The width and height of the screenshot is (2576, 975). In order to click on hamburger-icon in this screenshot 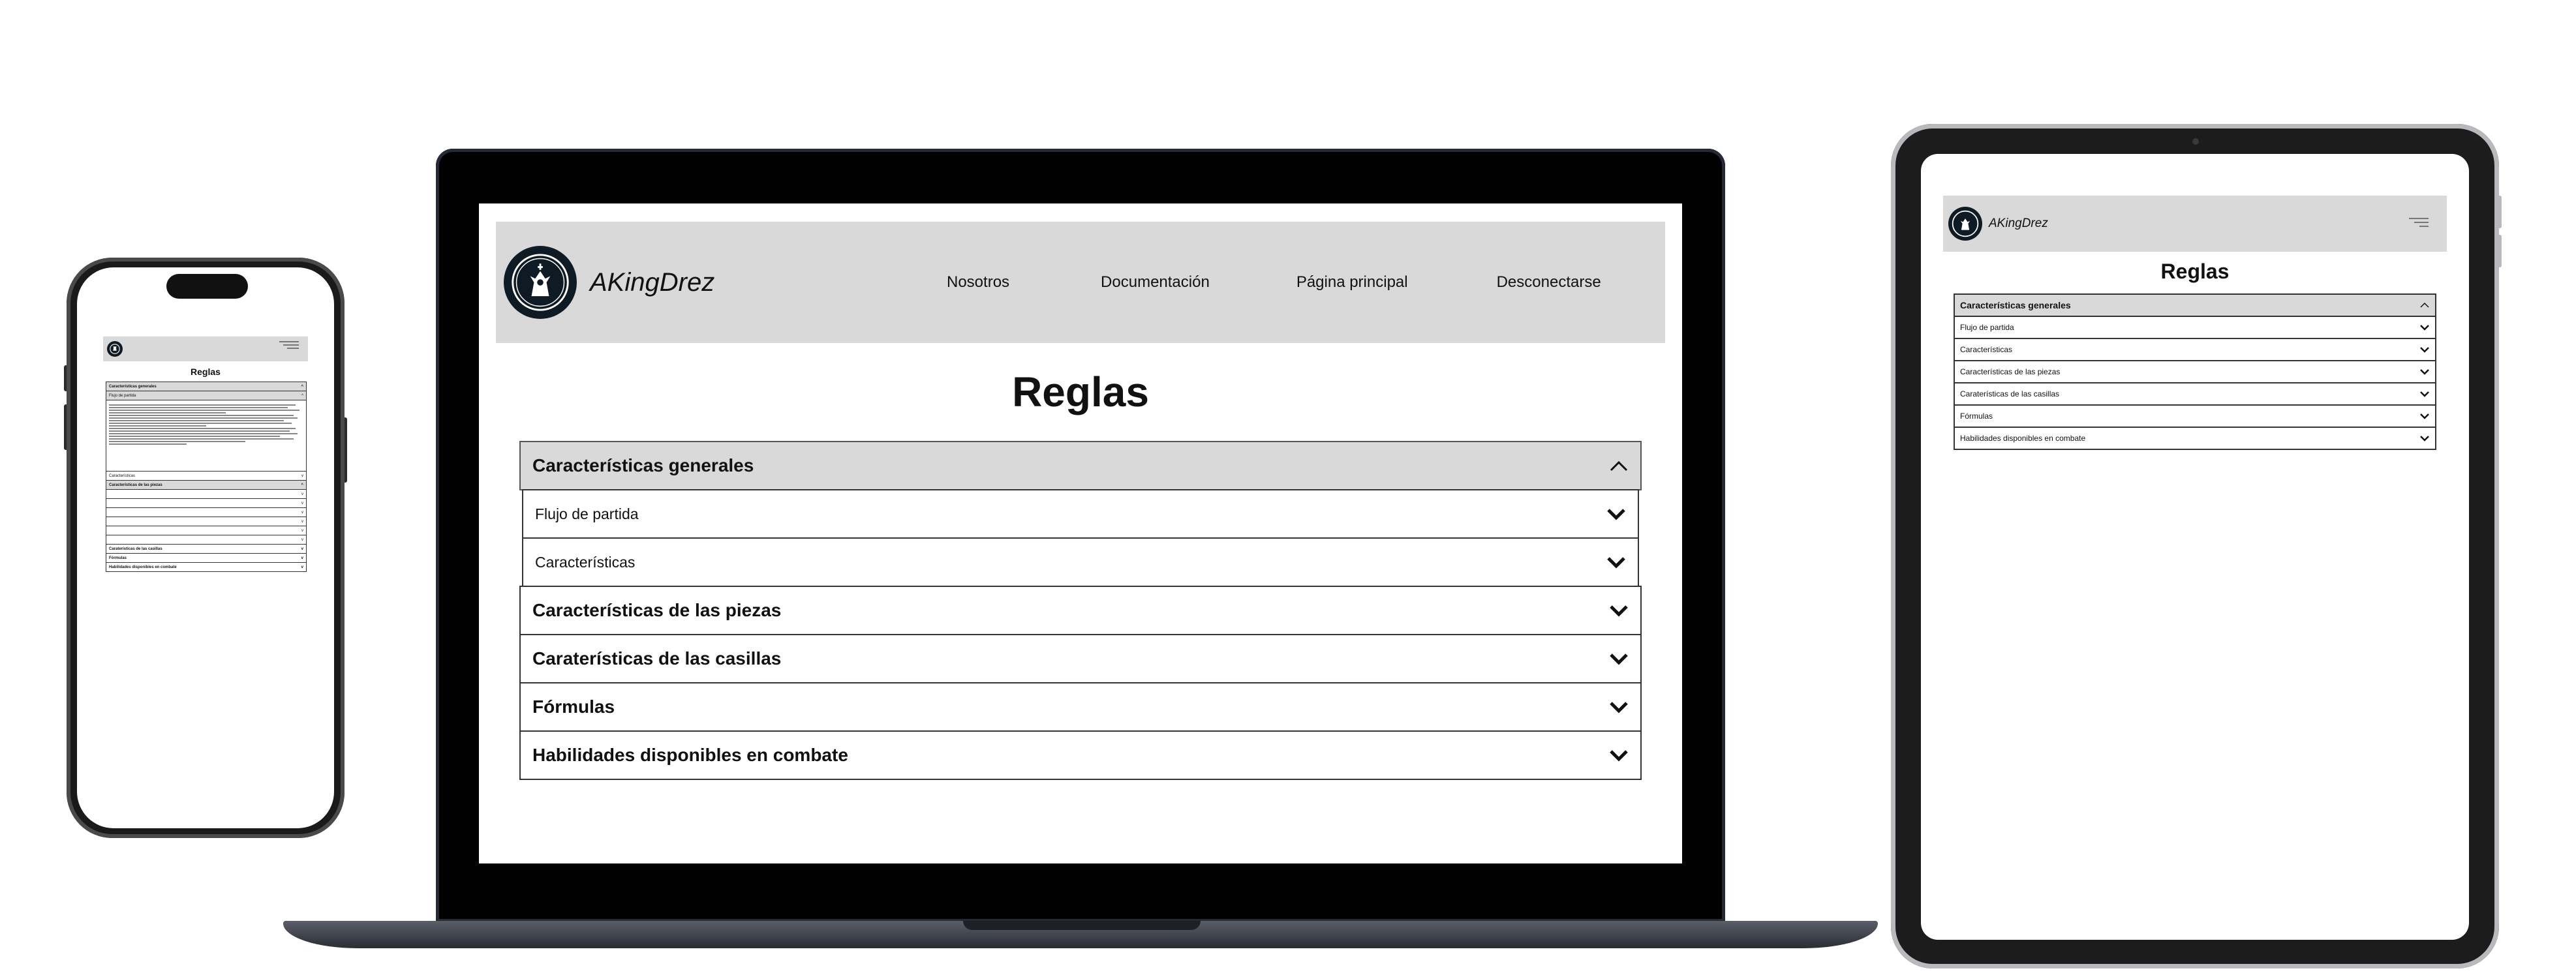, I will do `click(2419, 223)`.